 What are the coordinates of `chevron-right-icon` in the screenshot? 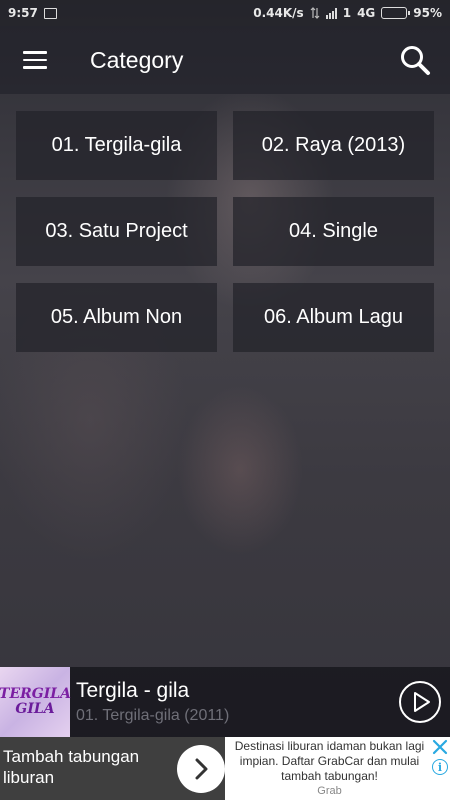 It's located at (201, 769).